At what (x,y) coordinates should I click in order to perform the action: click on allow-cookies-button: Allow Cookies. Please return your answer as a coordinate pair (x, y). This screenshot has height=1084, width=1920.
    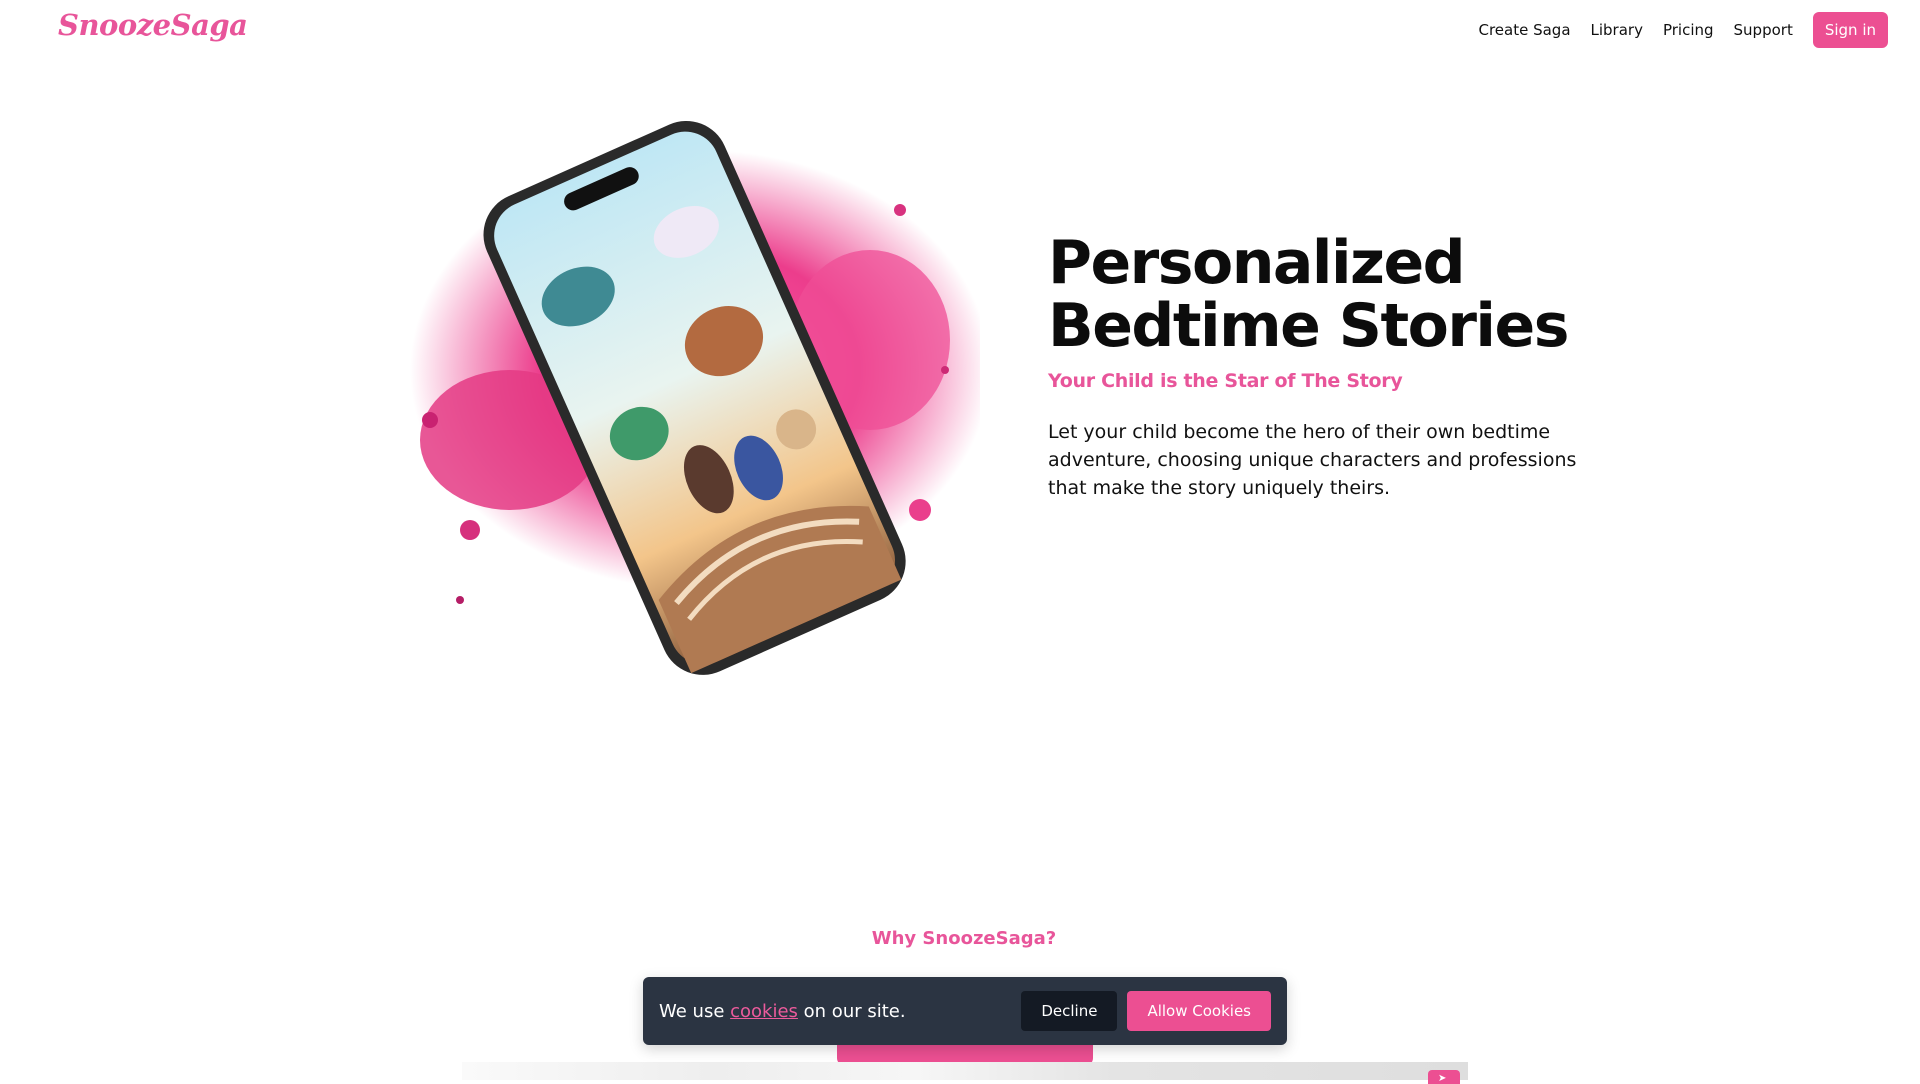
    Looking at the image, I should click on (1199, 1011).